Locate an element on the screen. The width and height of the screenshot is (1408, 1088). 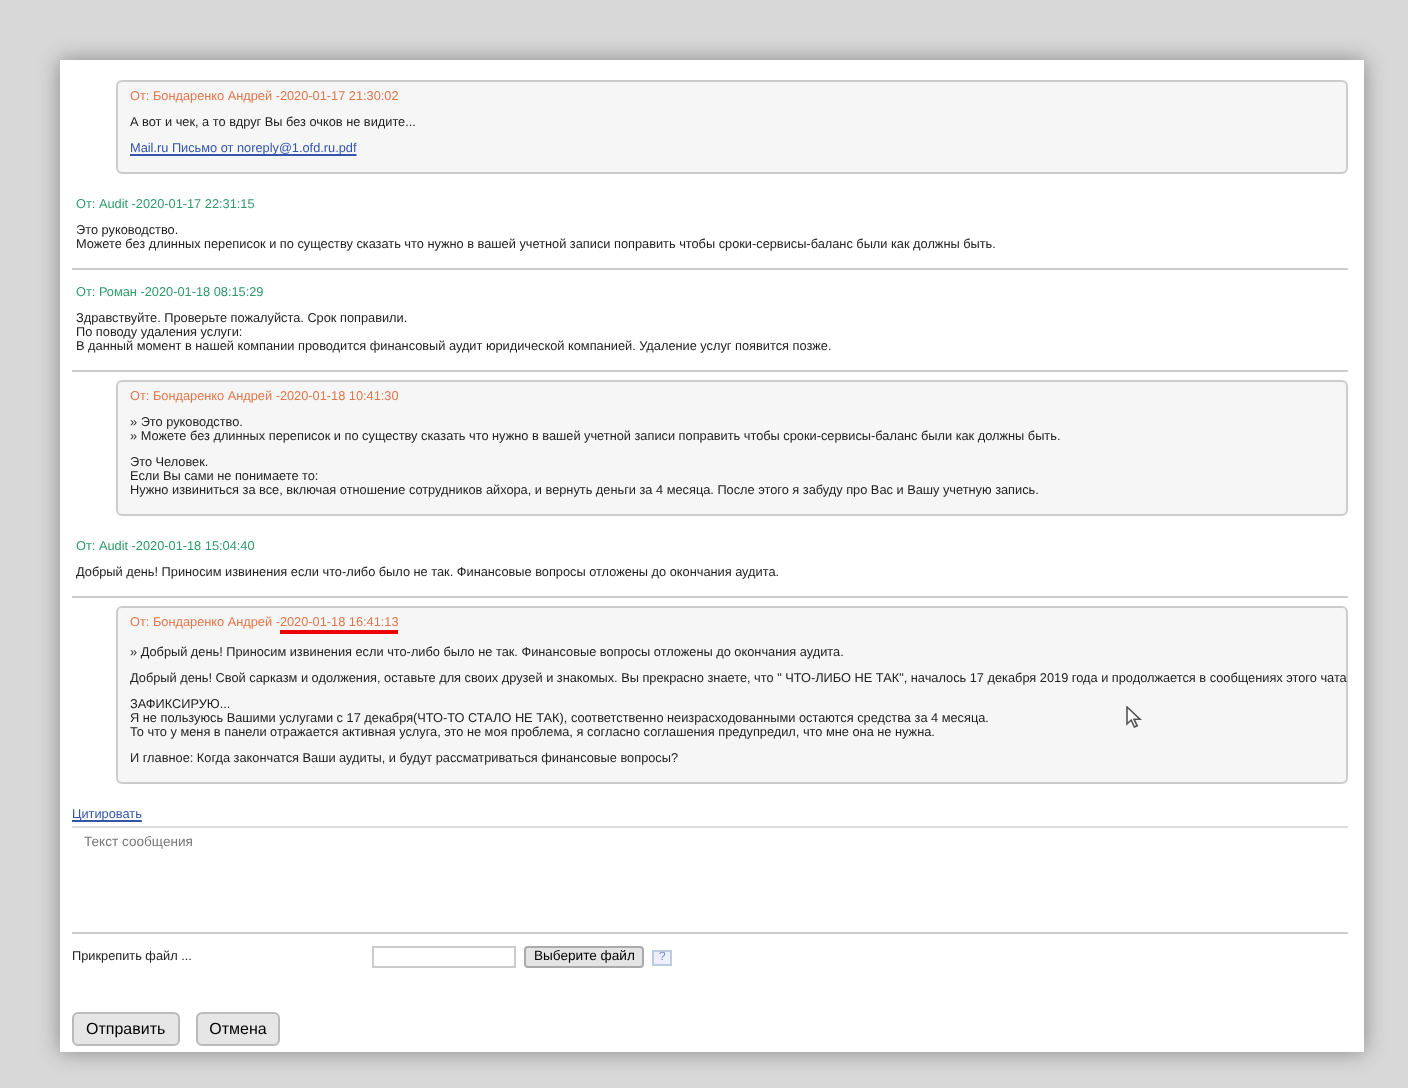
cancel-button: Отмена is located at coordinates (238, 1029).